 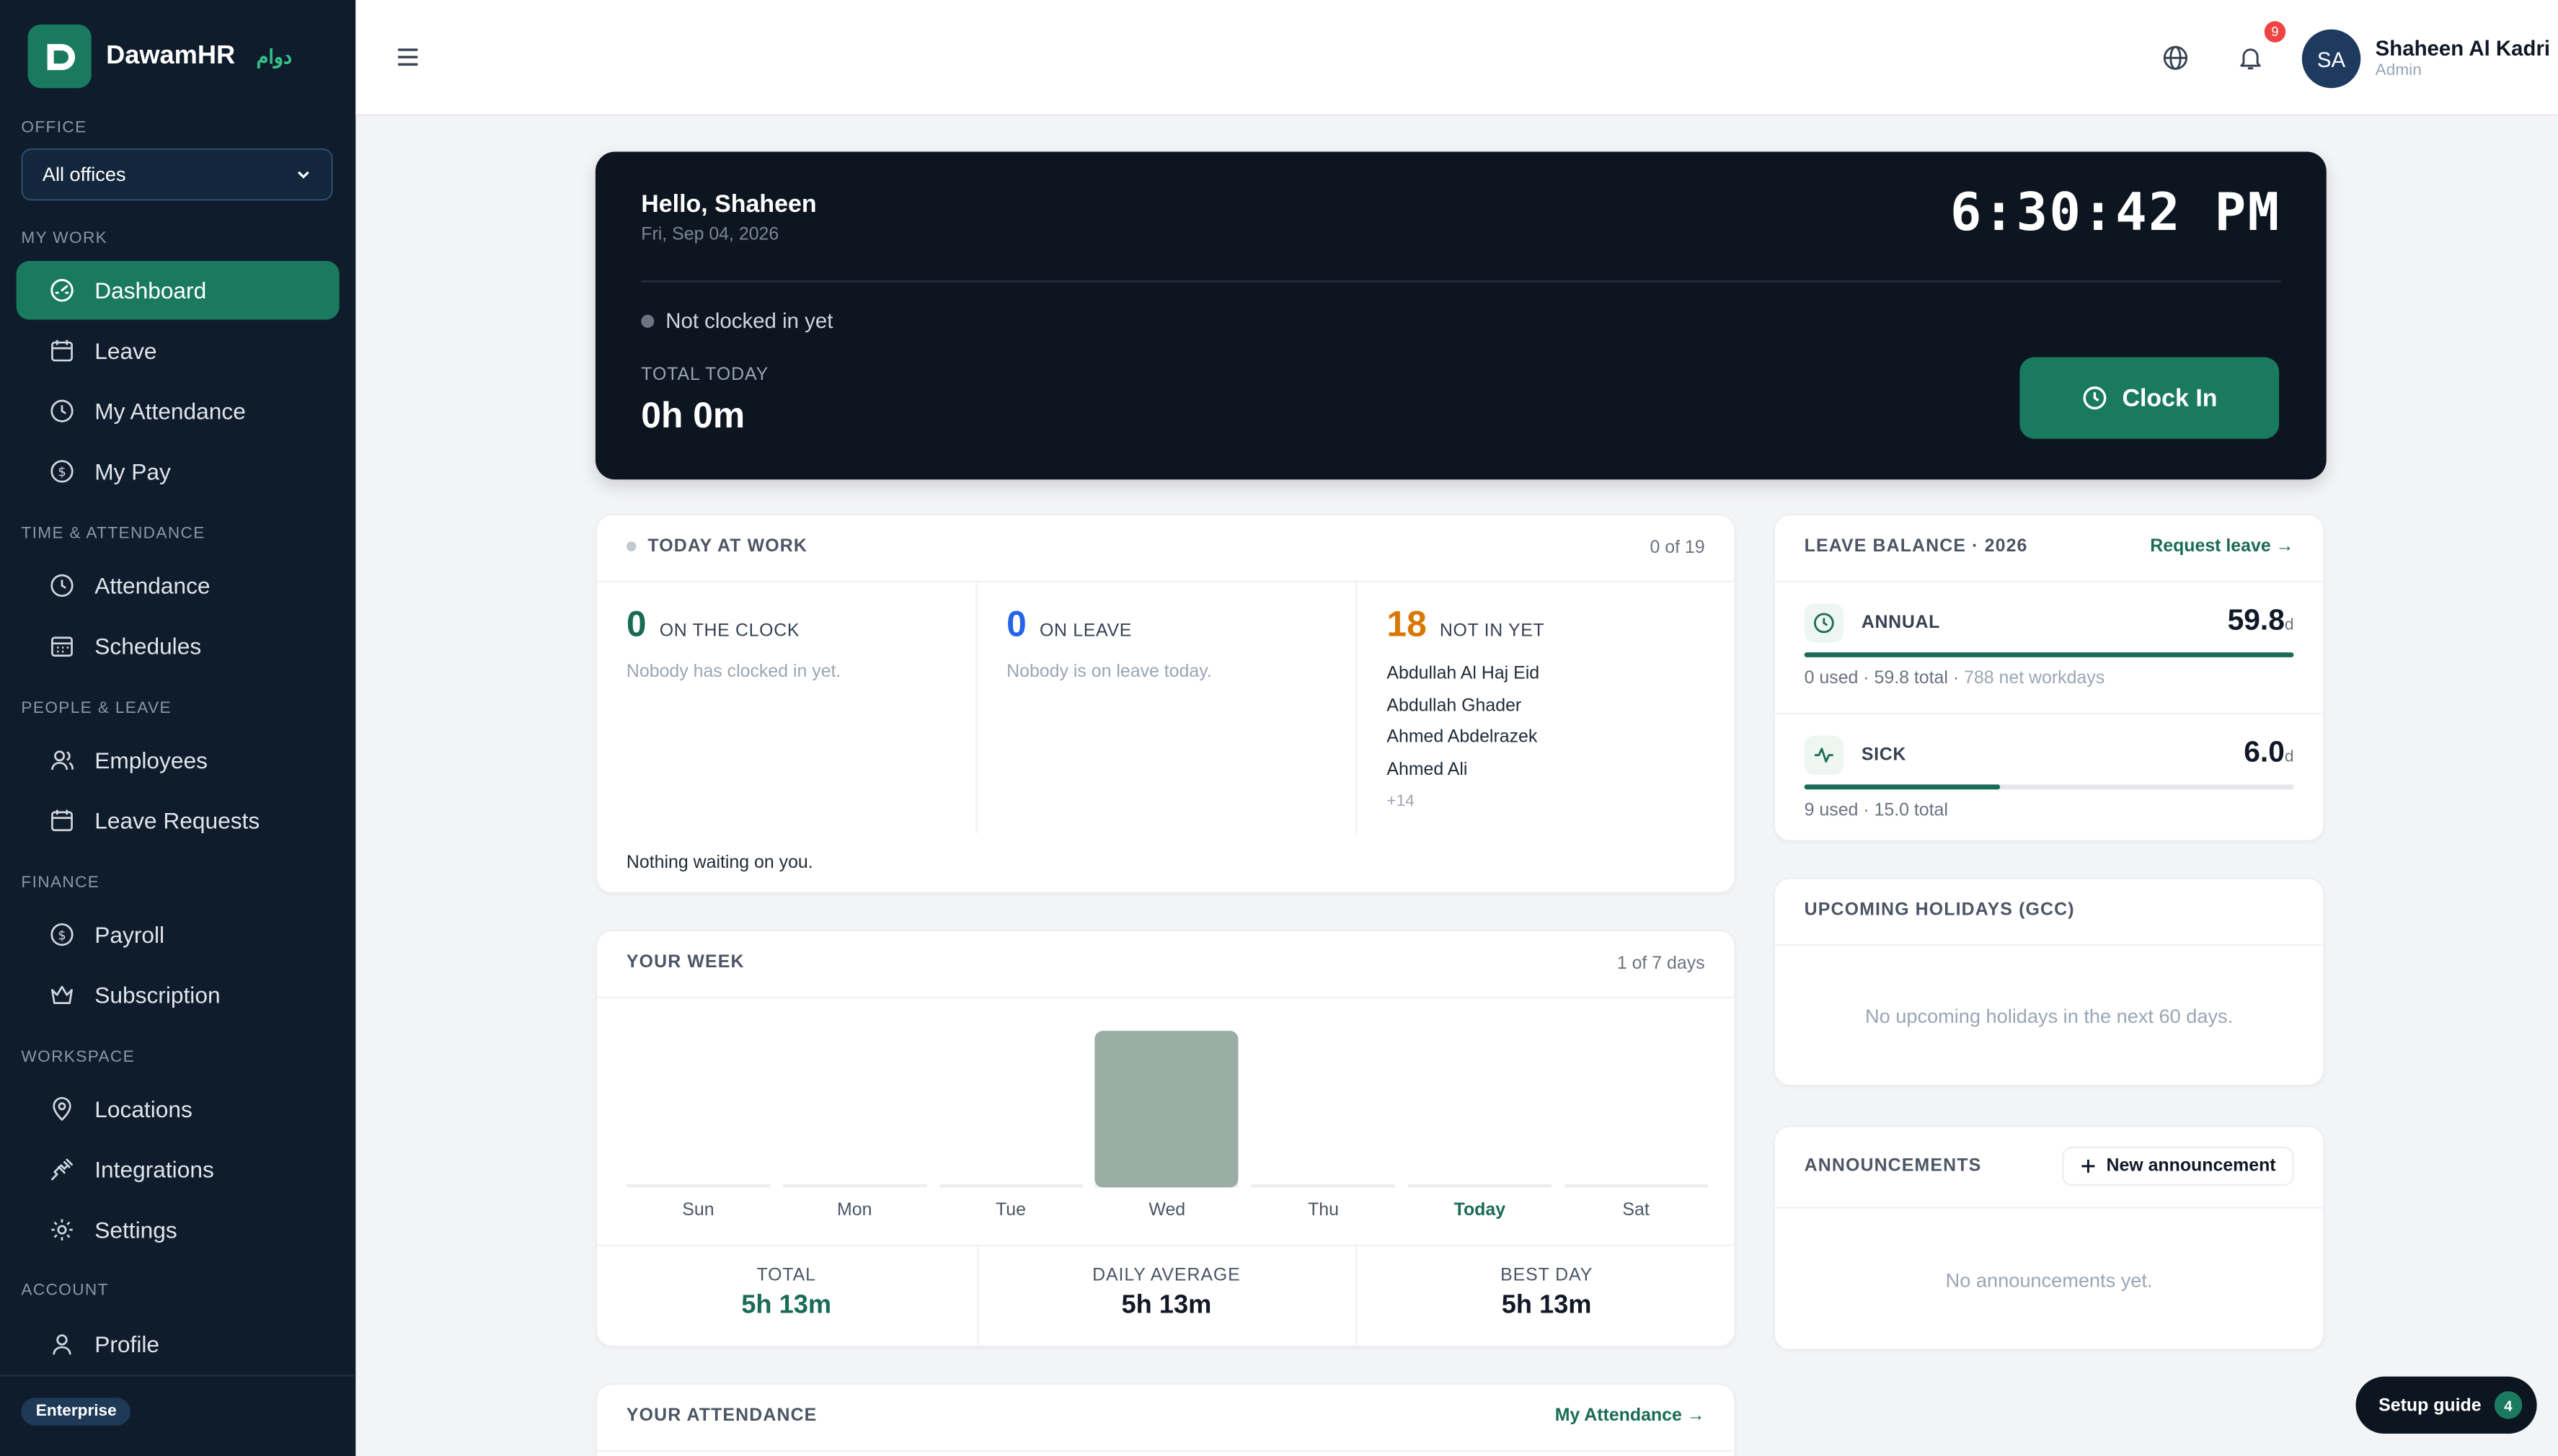 I want to click on leave-balance-title: LEAVE BALANCE · 2026, so click(x=1916, y=546).